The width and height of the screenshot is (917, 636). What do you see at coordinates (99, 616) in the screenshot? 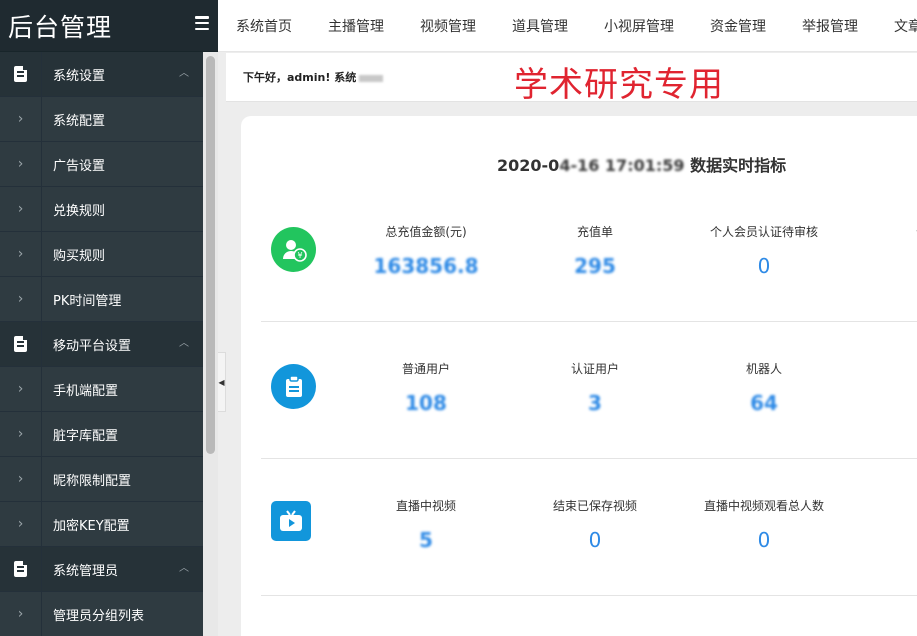
I see `sidebar-item-label: 管理员分组列表` at bounding box center [99, 616].